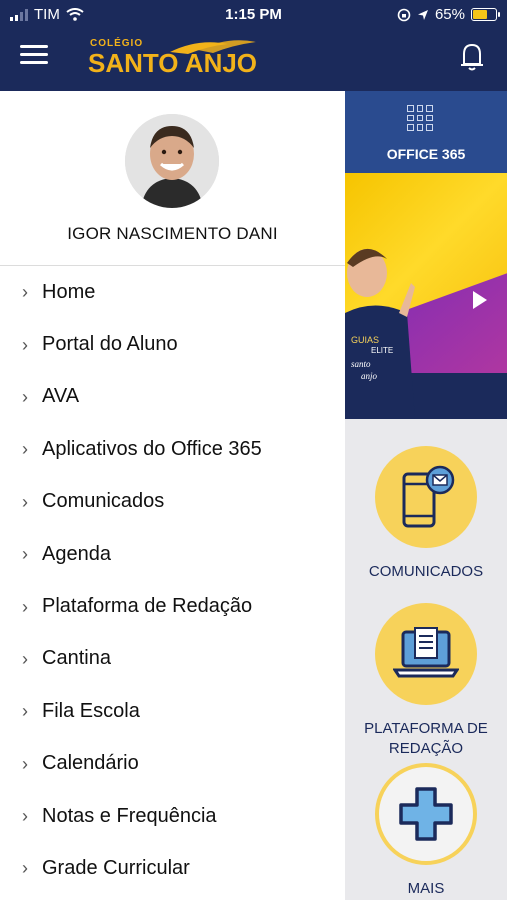 This screenshot has height=900, width=507. Describe the element at coordinates (61, 396) in the screenshot. I see `menu-item-label: AVA` at that location.